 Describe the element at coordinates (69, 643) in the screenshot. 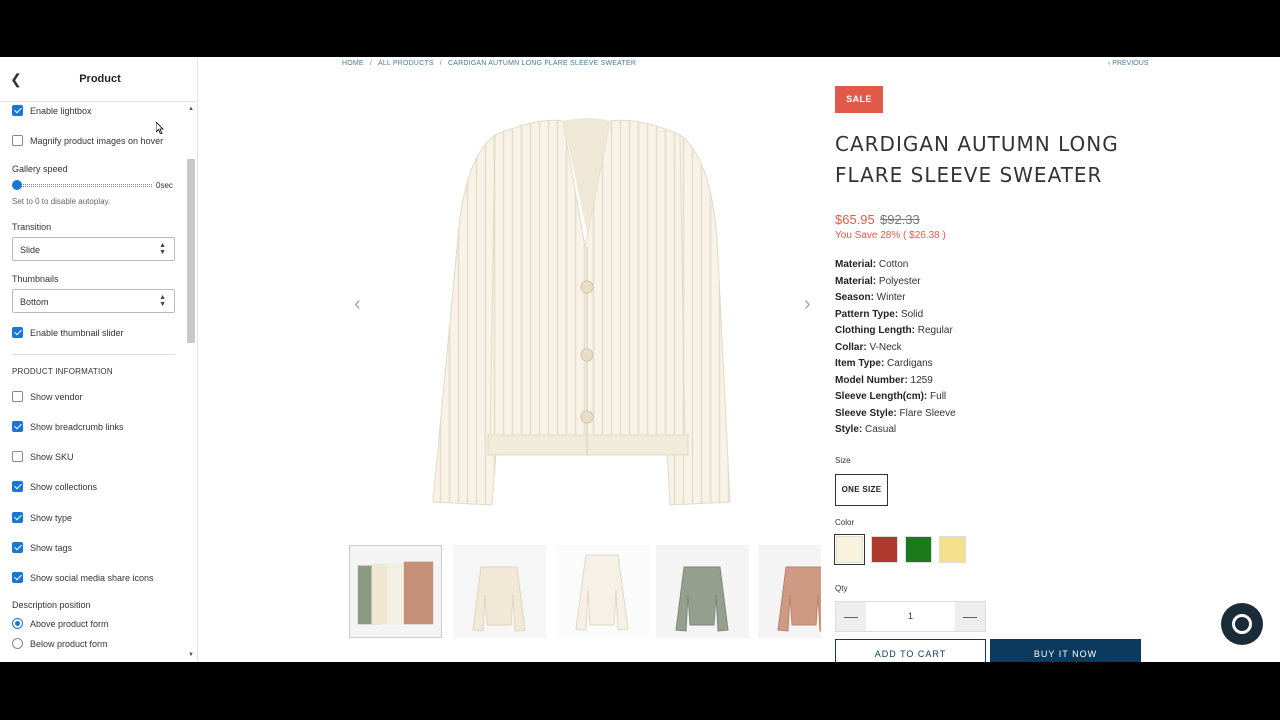

I see `option-label: Below product form` at that location.